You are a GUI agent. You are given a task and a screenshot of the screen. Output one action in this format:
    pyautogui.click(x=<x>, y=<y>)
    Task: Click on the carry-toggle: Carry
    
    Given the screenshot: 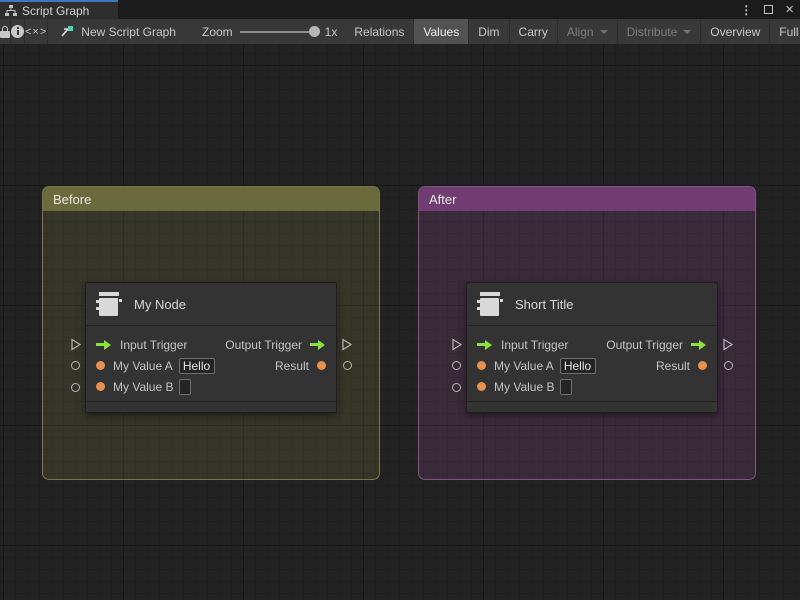 What is the action you would take?
    pyautogui.click(x=534, y=31)
    